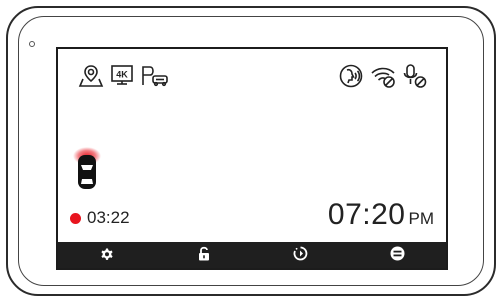  I want to click on menu-icon, so click(397, 255).